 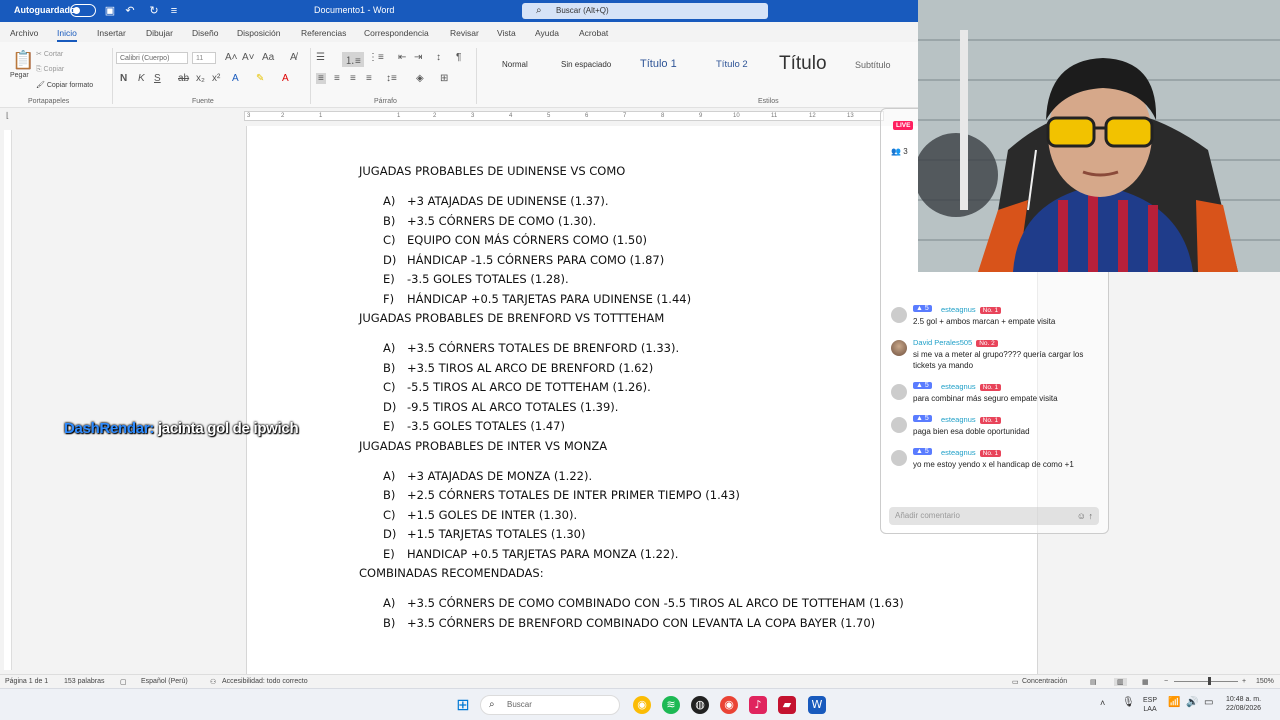 I want to click on sort-icon: ↕, so click(x=438, y=57).